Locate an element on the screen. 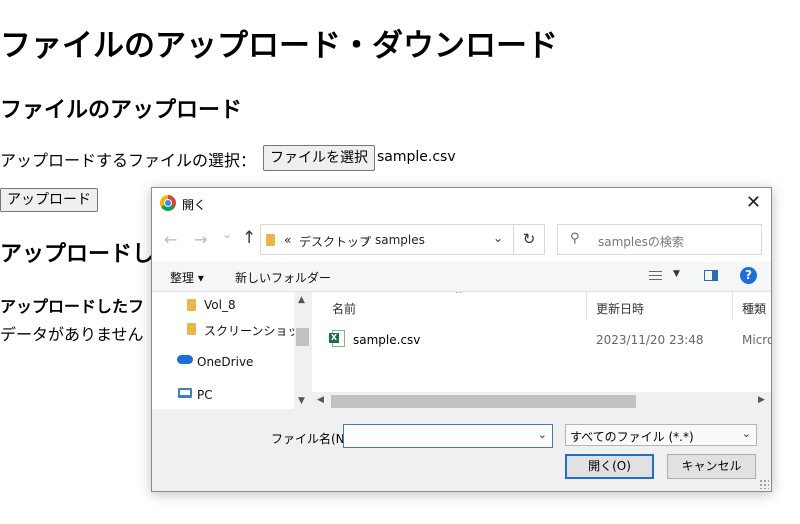  choose-file-button: ファイルを選択 is located at coordinates (319, 158).